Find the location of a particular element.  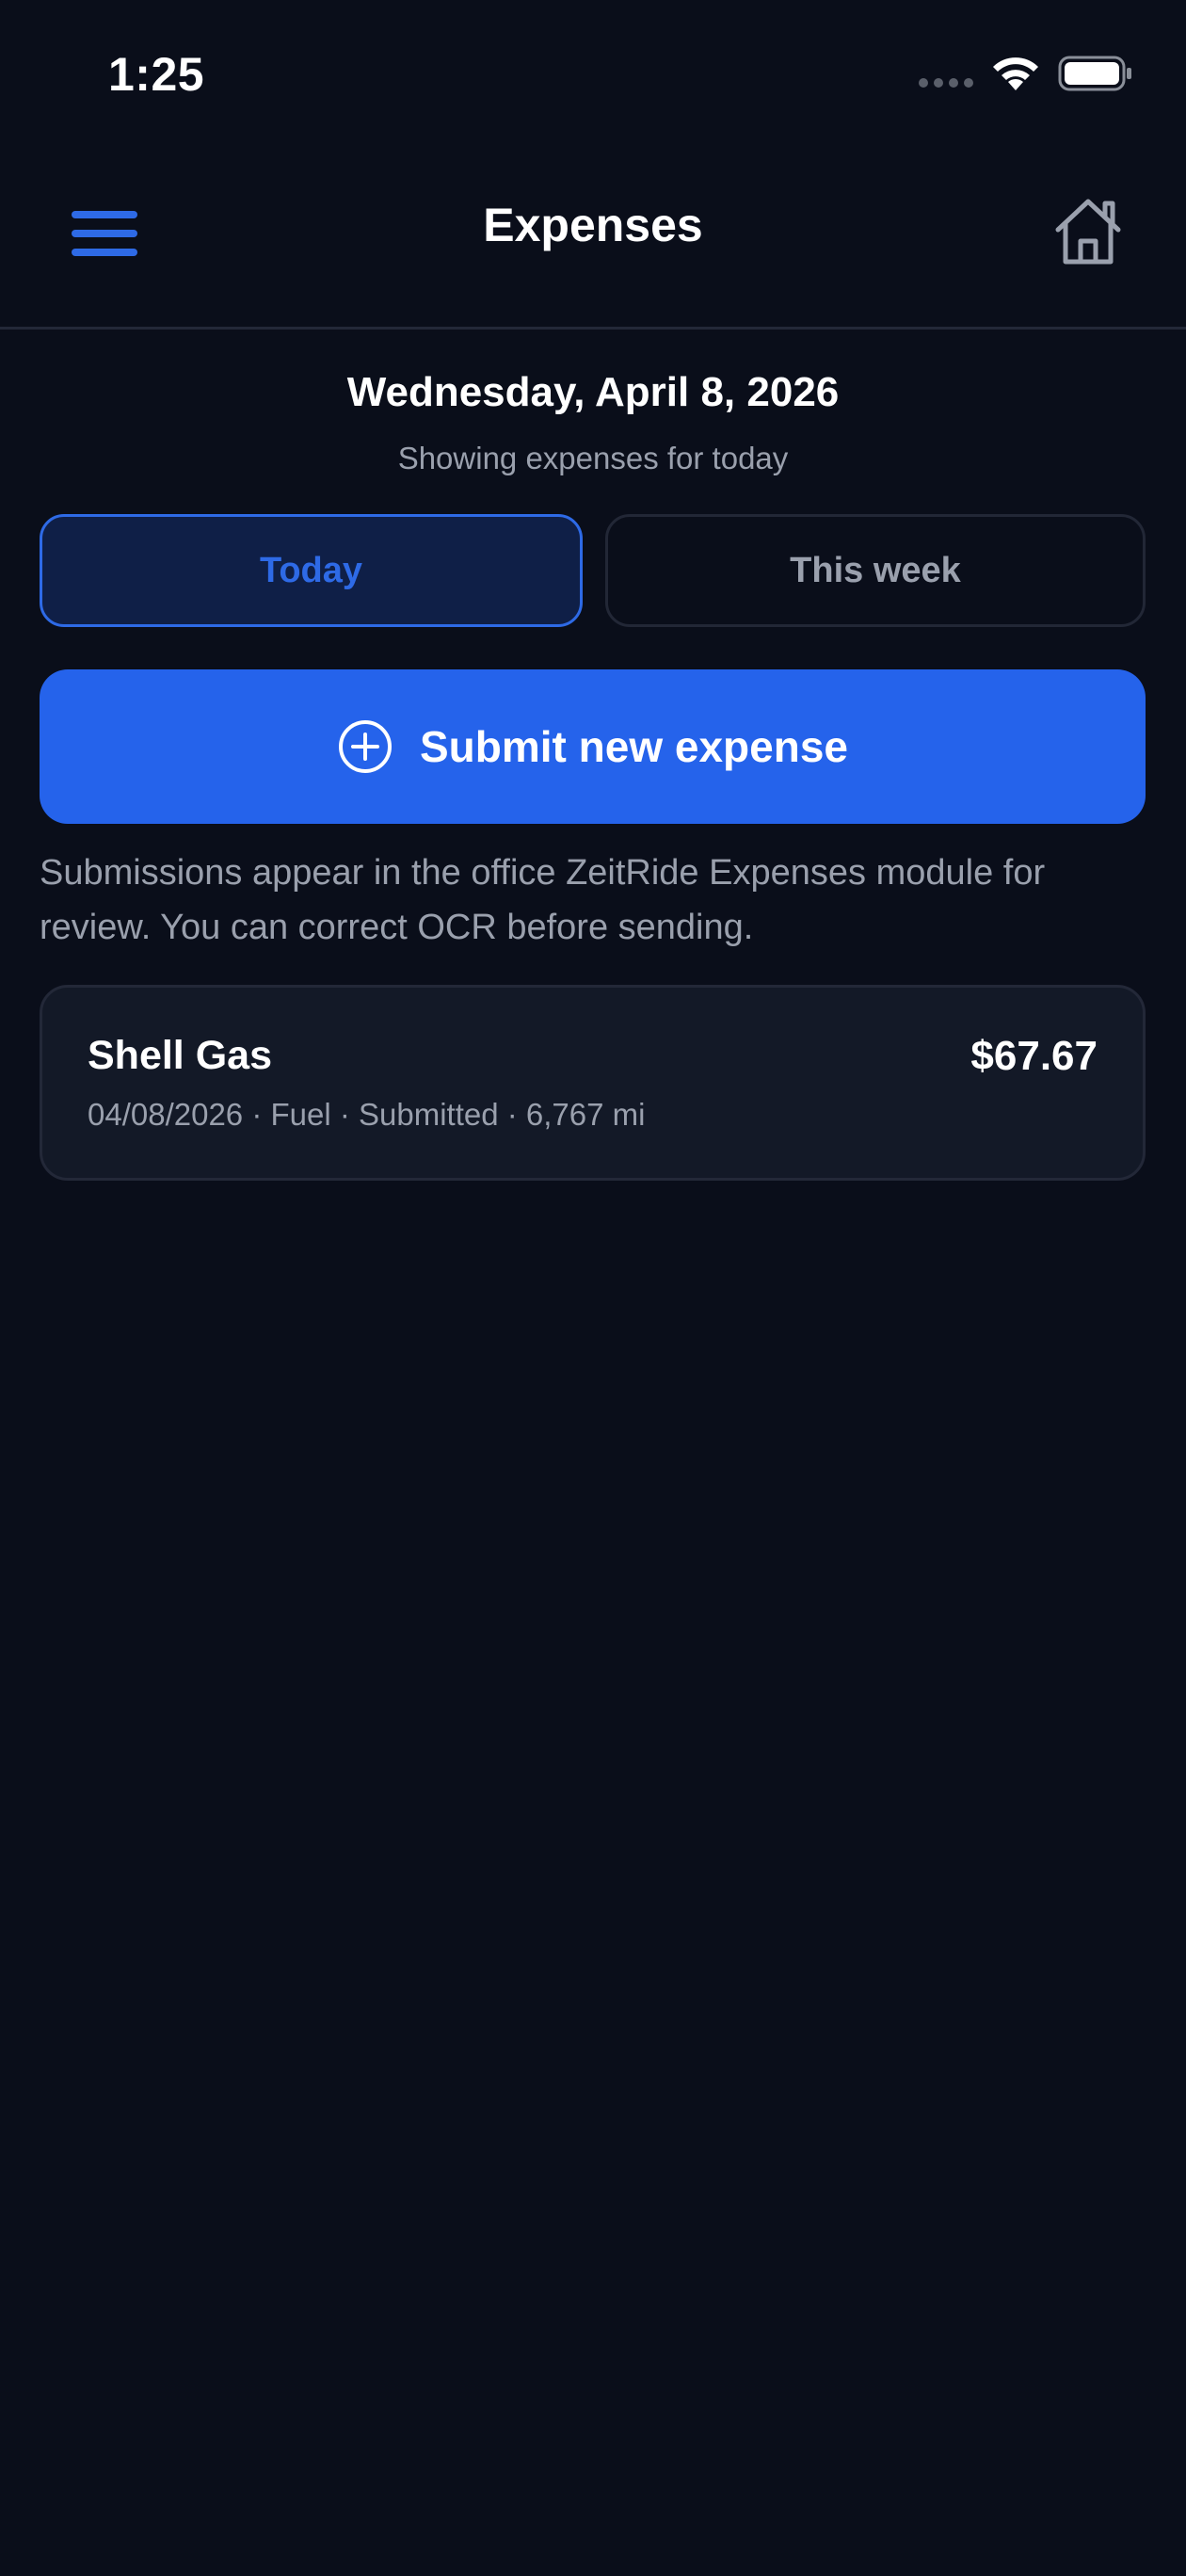

home-button is located at coordinates (1088, 231).